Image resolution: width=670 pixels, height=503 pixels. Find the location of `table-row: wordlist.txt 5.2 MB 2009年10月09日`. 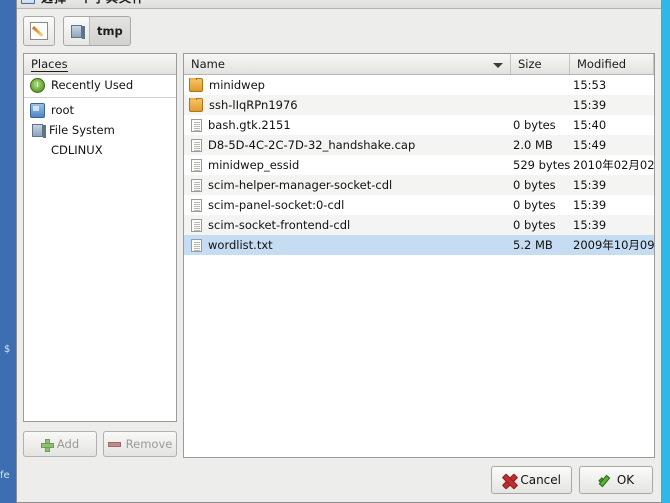

table-row: wordlist.txt 5.2 MB 2009年10月09日 is located at coordinates (419, 245).